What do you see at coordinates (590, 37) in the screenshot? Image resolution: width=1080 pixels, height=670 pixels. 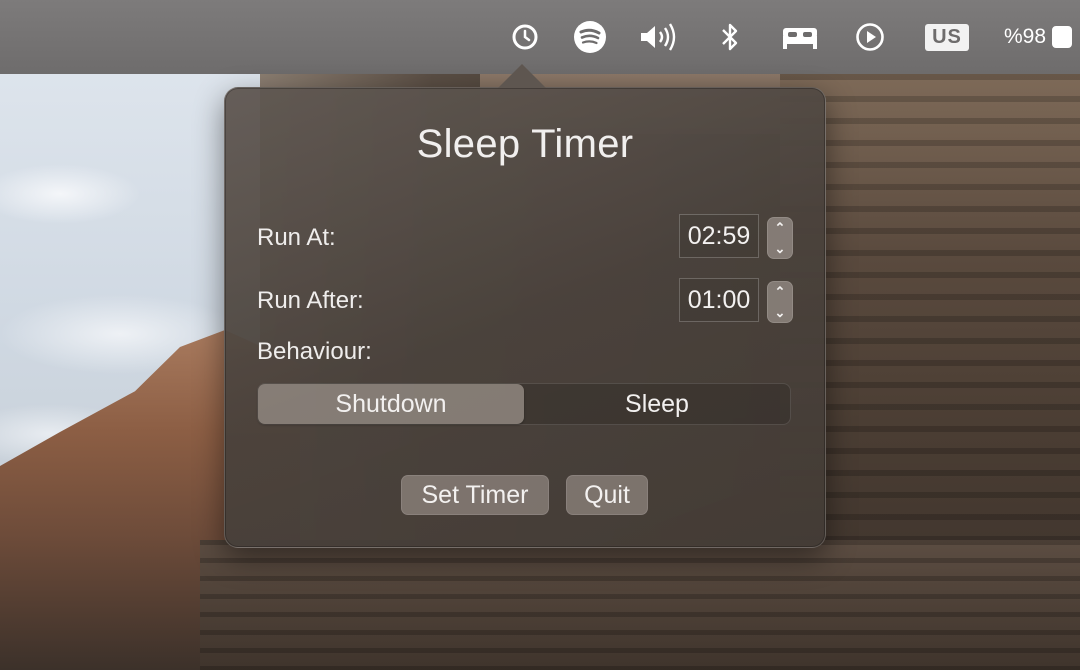 I see `spotify-icon` at bounding box center [590, 37].